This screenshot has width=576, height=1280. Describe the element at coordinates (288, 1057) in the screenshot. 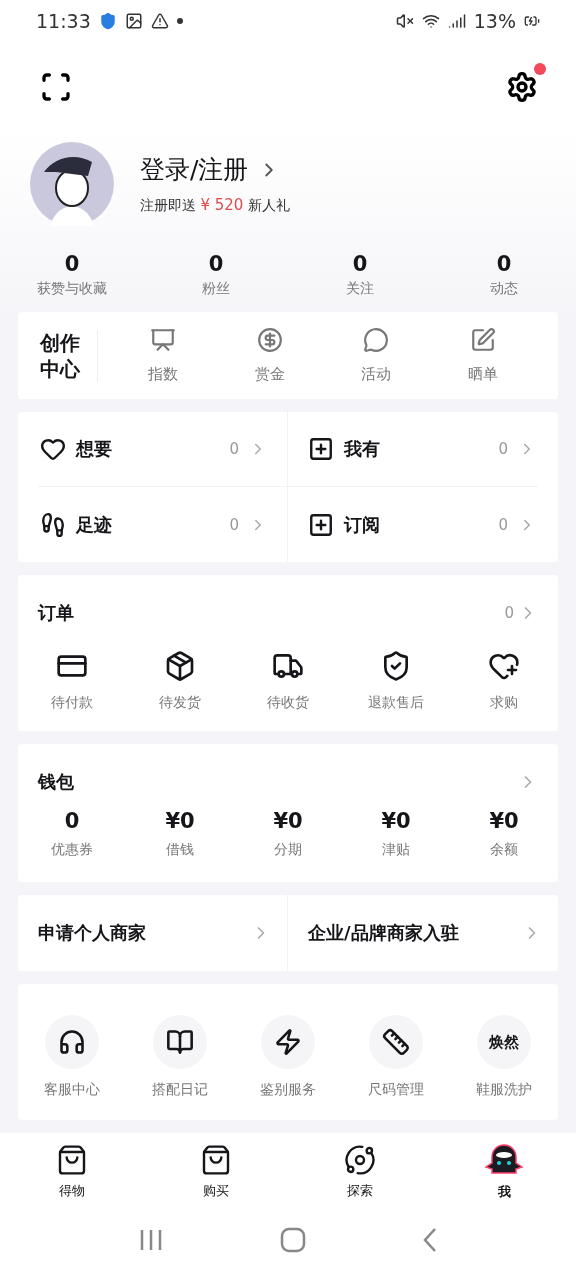

I see `service-item: 鉴别服务` at that location.